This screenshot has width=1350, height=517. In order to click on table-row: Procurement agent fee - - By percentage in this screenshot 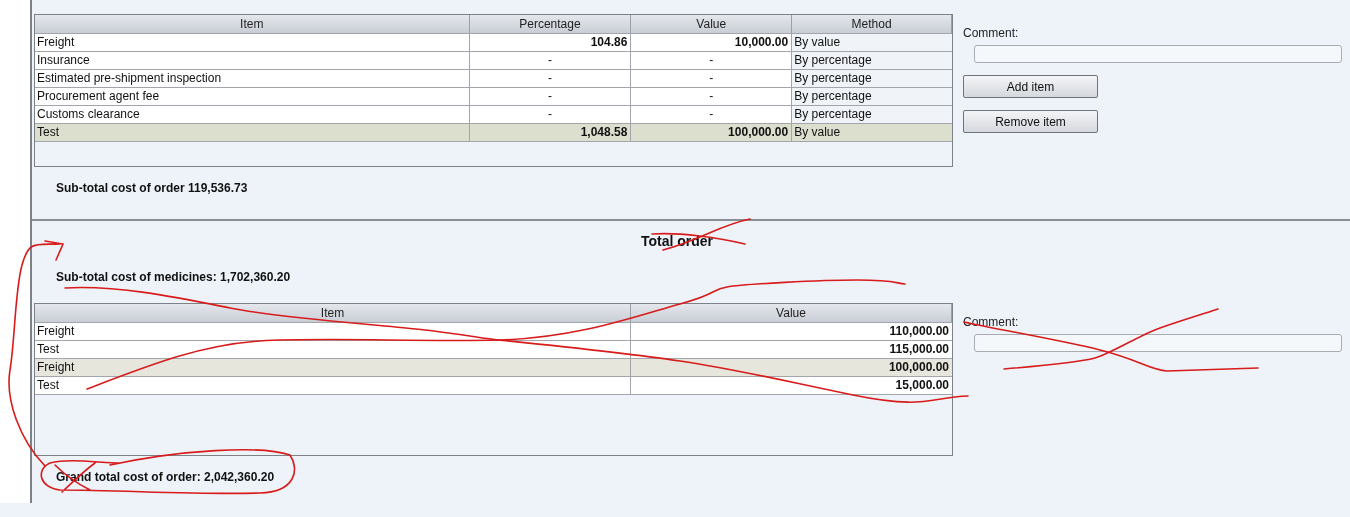, I will do `click(493, 96)`.